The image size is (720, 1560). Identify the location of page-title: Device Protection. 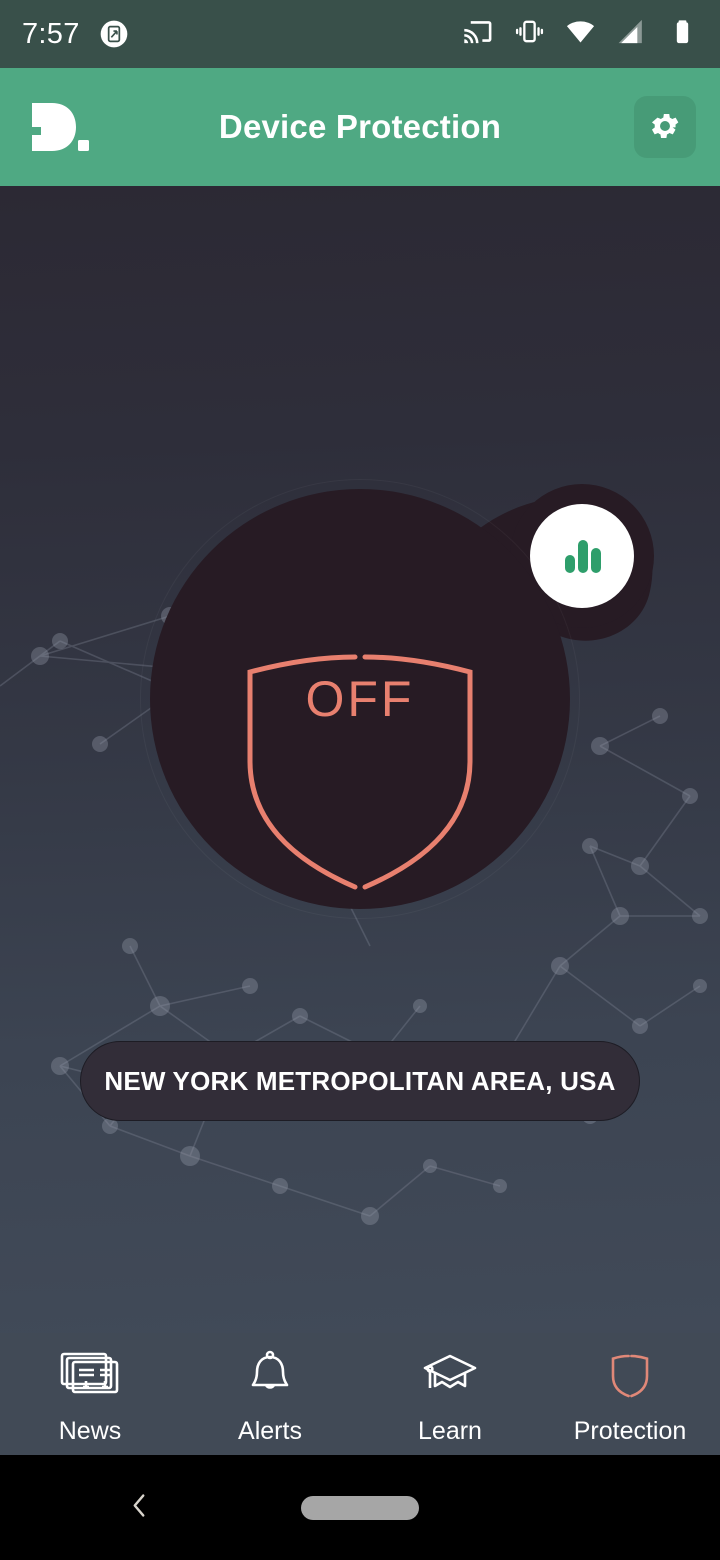
(360, 126).